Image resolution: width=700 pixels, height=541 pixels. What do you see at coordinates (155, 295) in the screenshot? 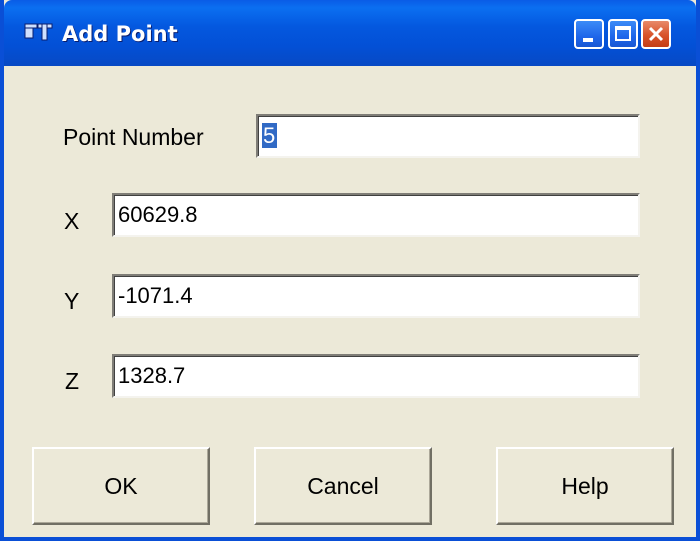
I see `y-value: -1071.4` at bounding box center [155, 295].